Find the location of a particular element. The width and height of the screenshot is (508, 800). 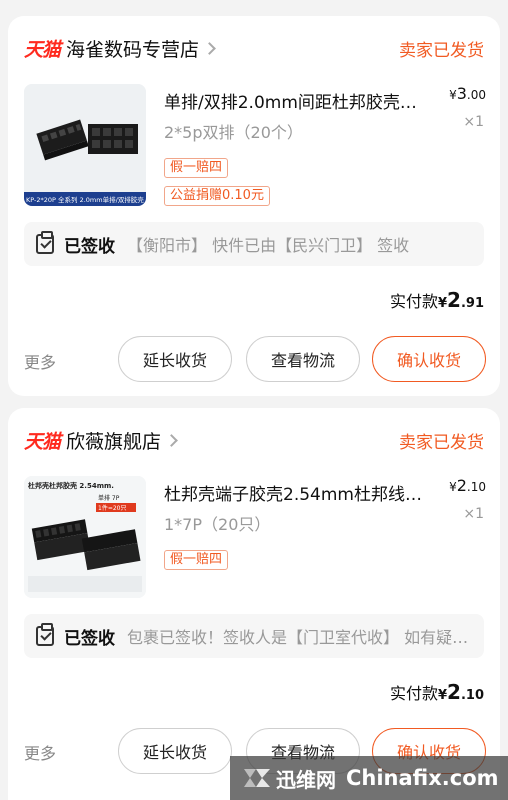

price-dec: .00 is located at coordinates (476, 95).